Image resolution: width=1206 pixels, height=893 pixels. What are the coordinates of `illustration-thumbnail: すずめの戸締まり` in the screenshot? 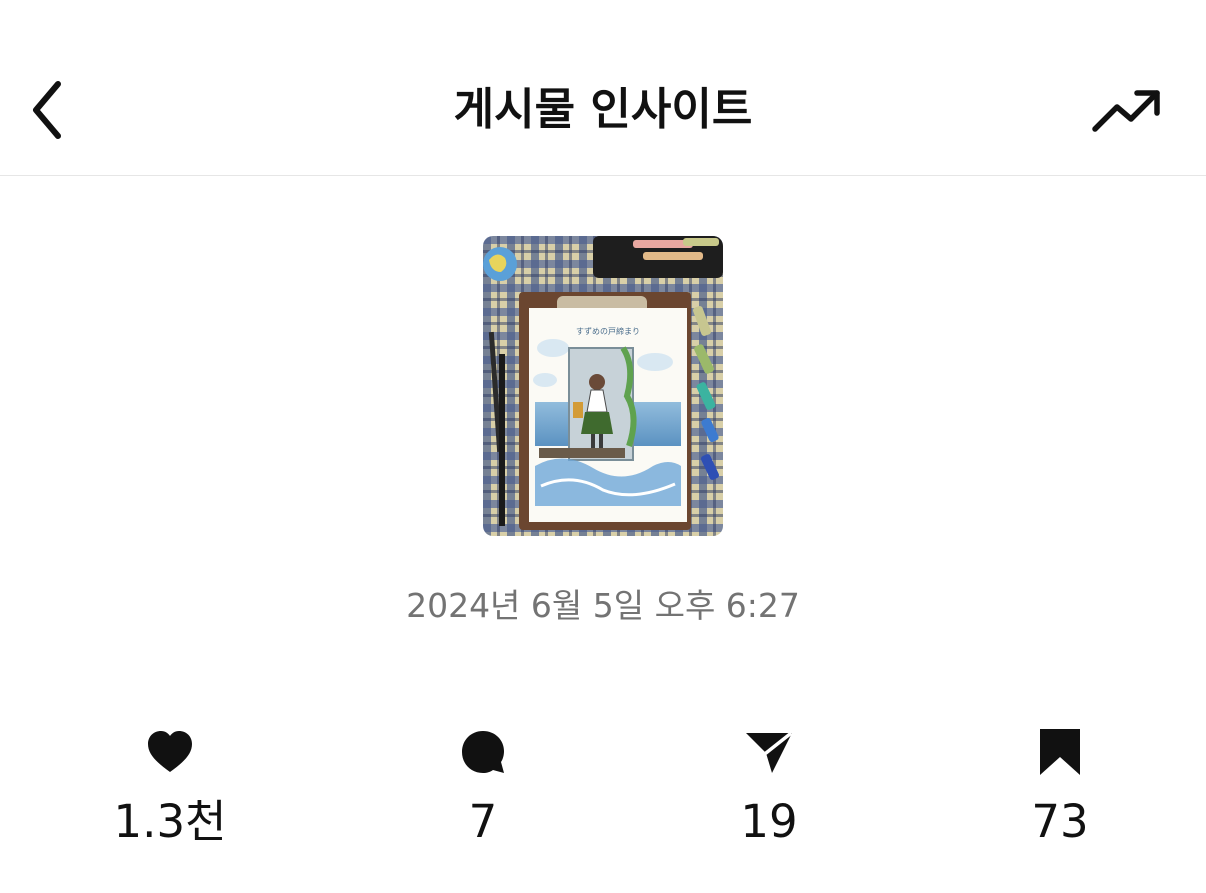 It's located at (603, 386).